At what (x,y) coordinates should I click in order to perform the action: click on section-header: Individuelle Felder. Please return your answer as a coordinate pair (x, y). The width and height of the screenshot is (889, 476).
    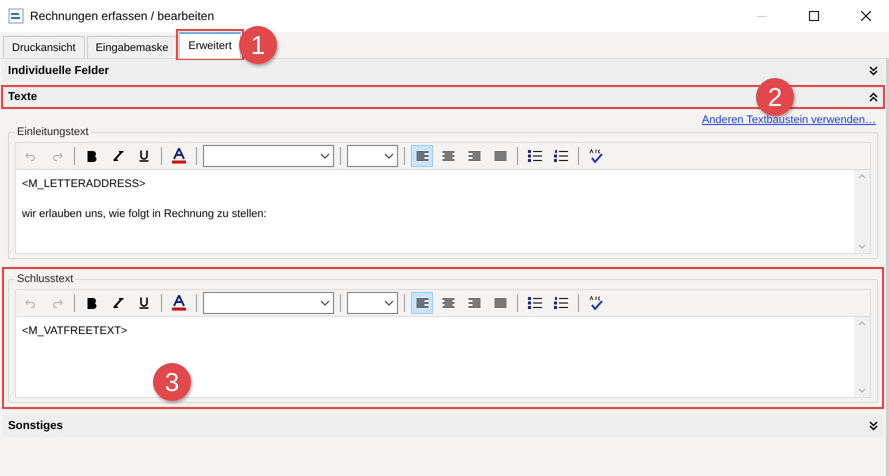
    Looking at the image, I should click on (443, 71).